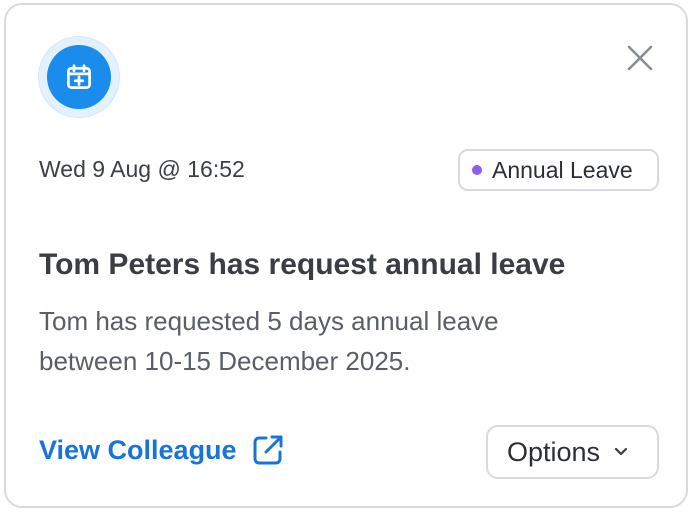 This screenshot has height=516, width=694. I want to click on close-icon, so click(640, 58).